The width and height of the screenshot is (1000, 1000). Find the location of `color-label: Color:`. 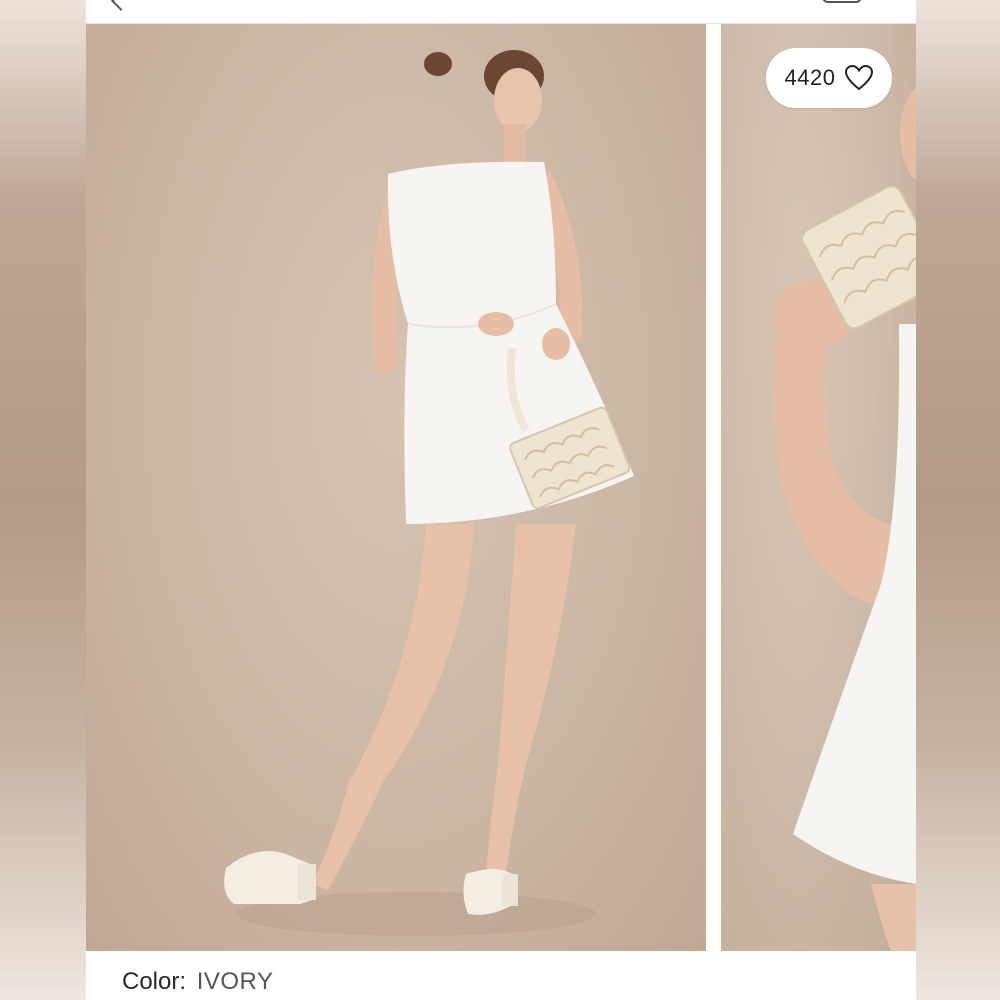

color-label: Color: is located at coordinates (154, 981).